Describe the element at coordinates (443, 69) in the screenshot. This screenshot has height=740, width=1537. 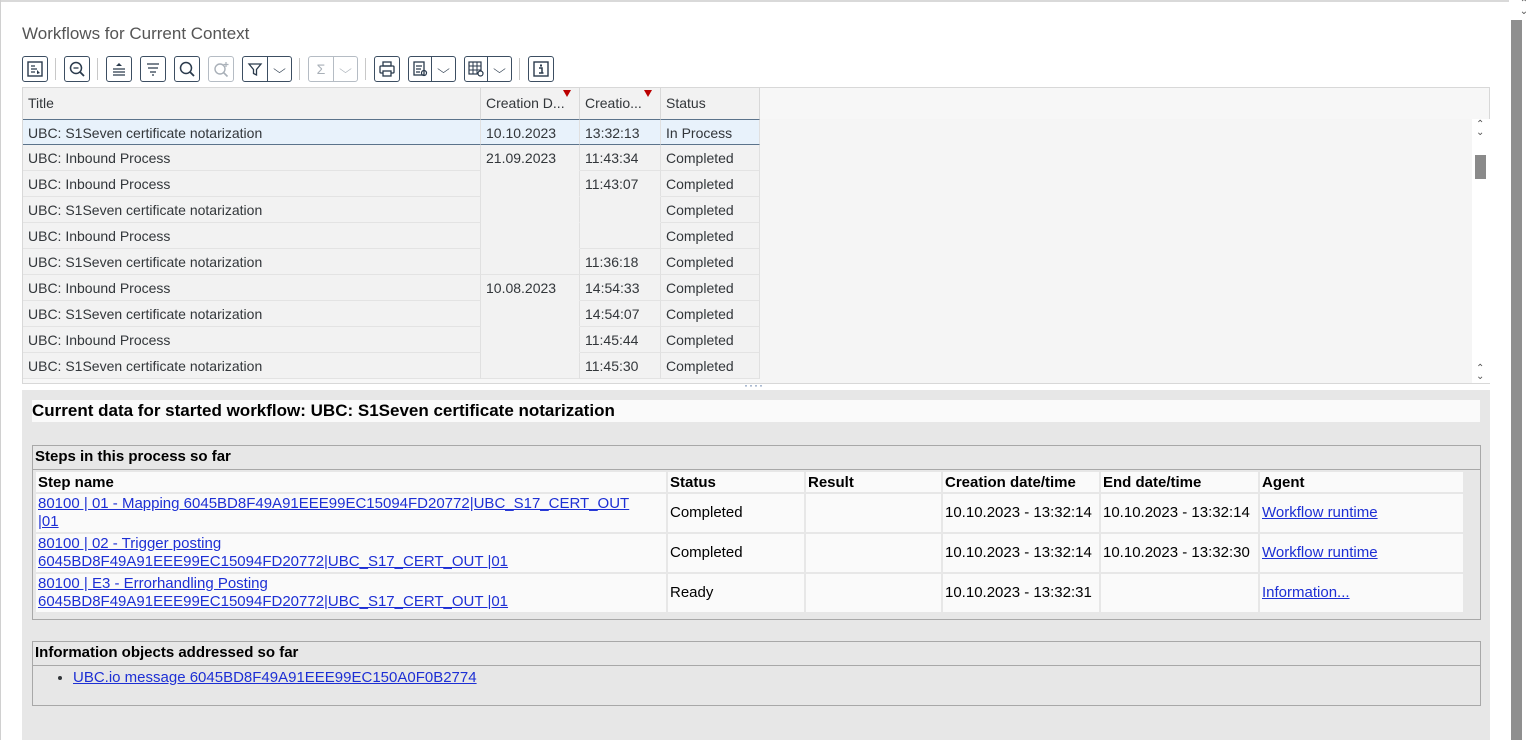
I see `export-menu-button: ⌵` at that location.